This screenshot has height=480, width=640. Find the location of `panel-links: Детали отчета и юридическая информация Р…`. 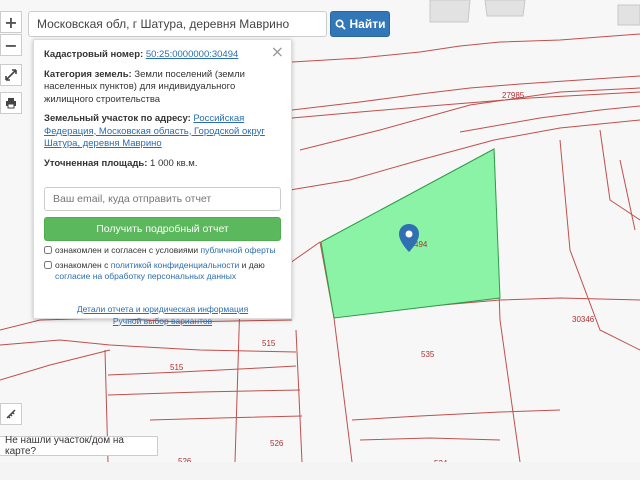

panel-links: Детали отчета и юридическая информация Р… is located at coordinates (162, 315).